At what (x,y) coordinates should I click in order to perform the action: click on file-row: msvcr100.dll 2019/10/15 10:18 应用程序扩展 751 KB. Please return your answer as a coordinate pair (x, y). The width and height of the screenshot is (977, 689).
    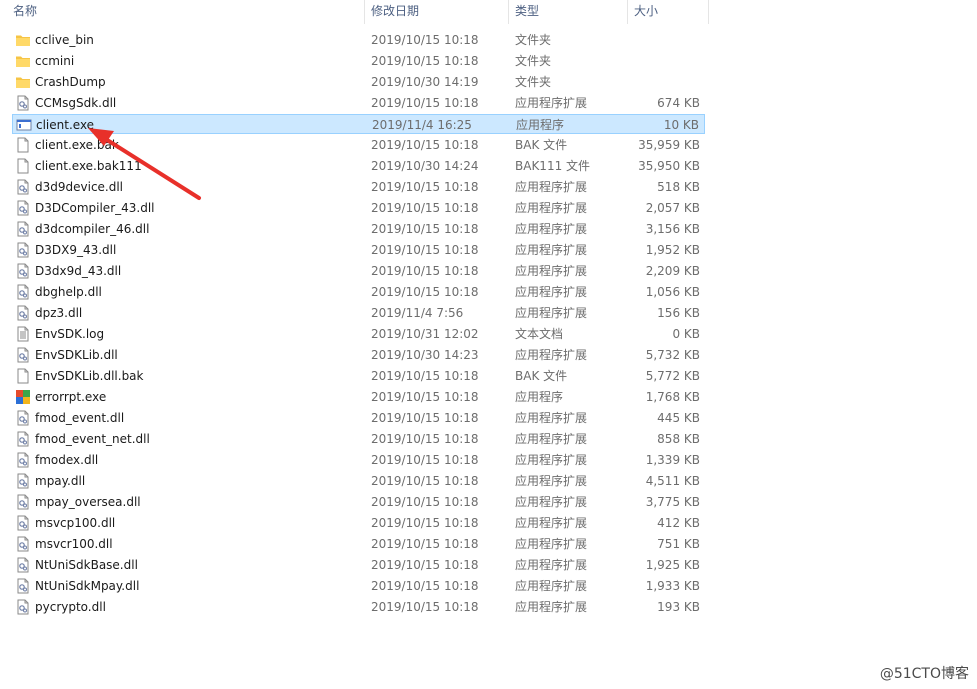
    Looking at the image, I should click on (358, 544).